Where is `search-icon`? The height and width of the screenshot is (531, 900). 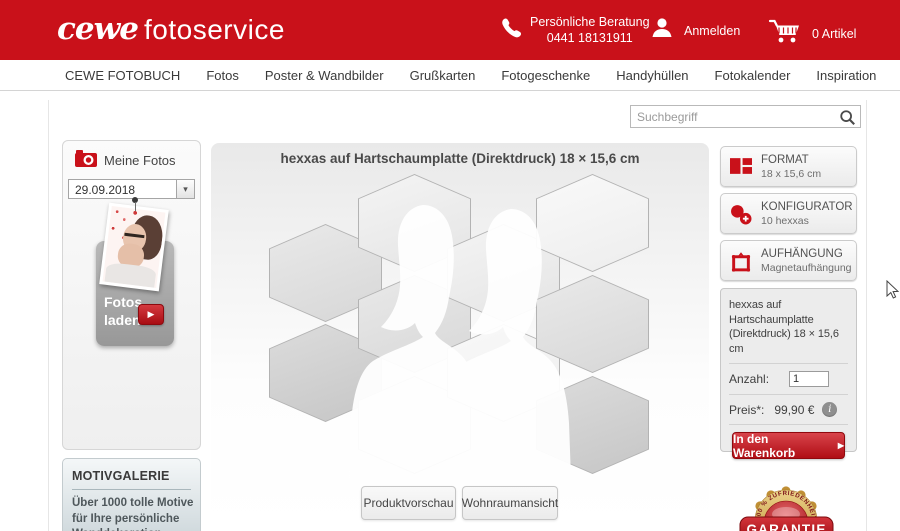
search-icon is located at coordinates (847, 120).